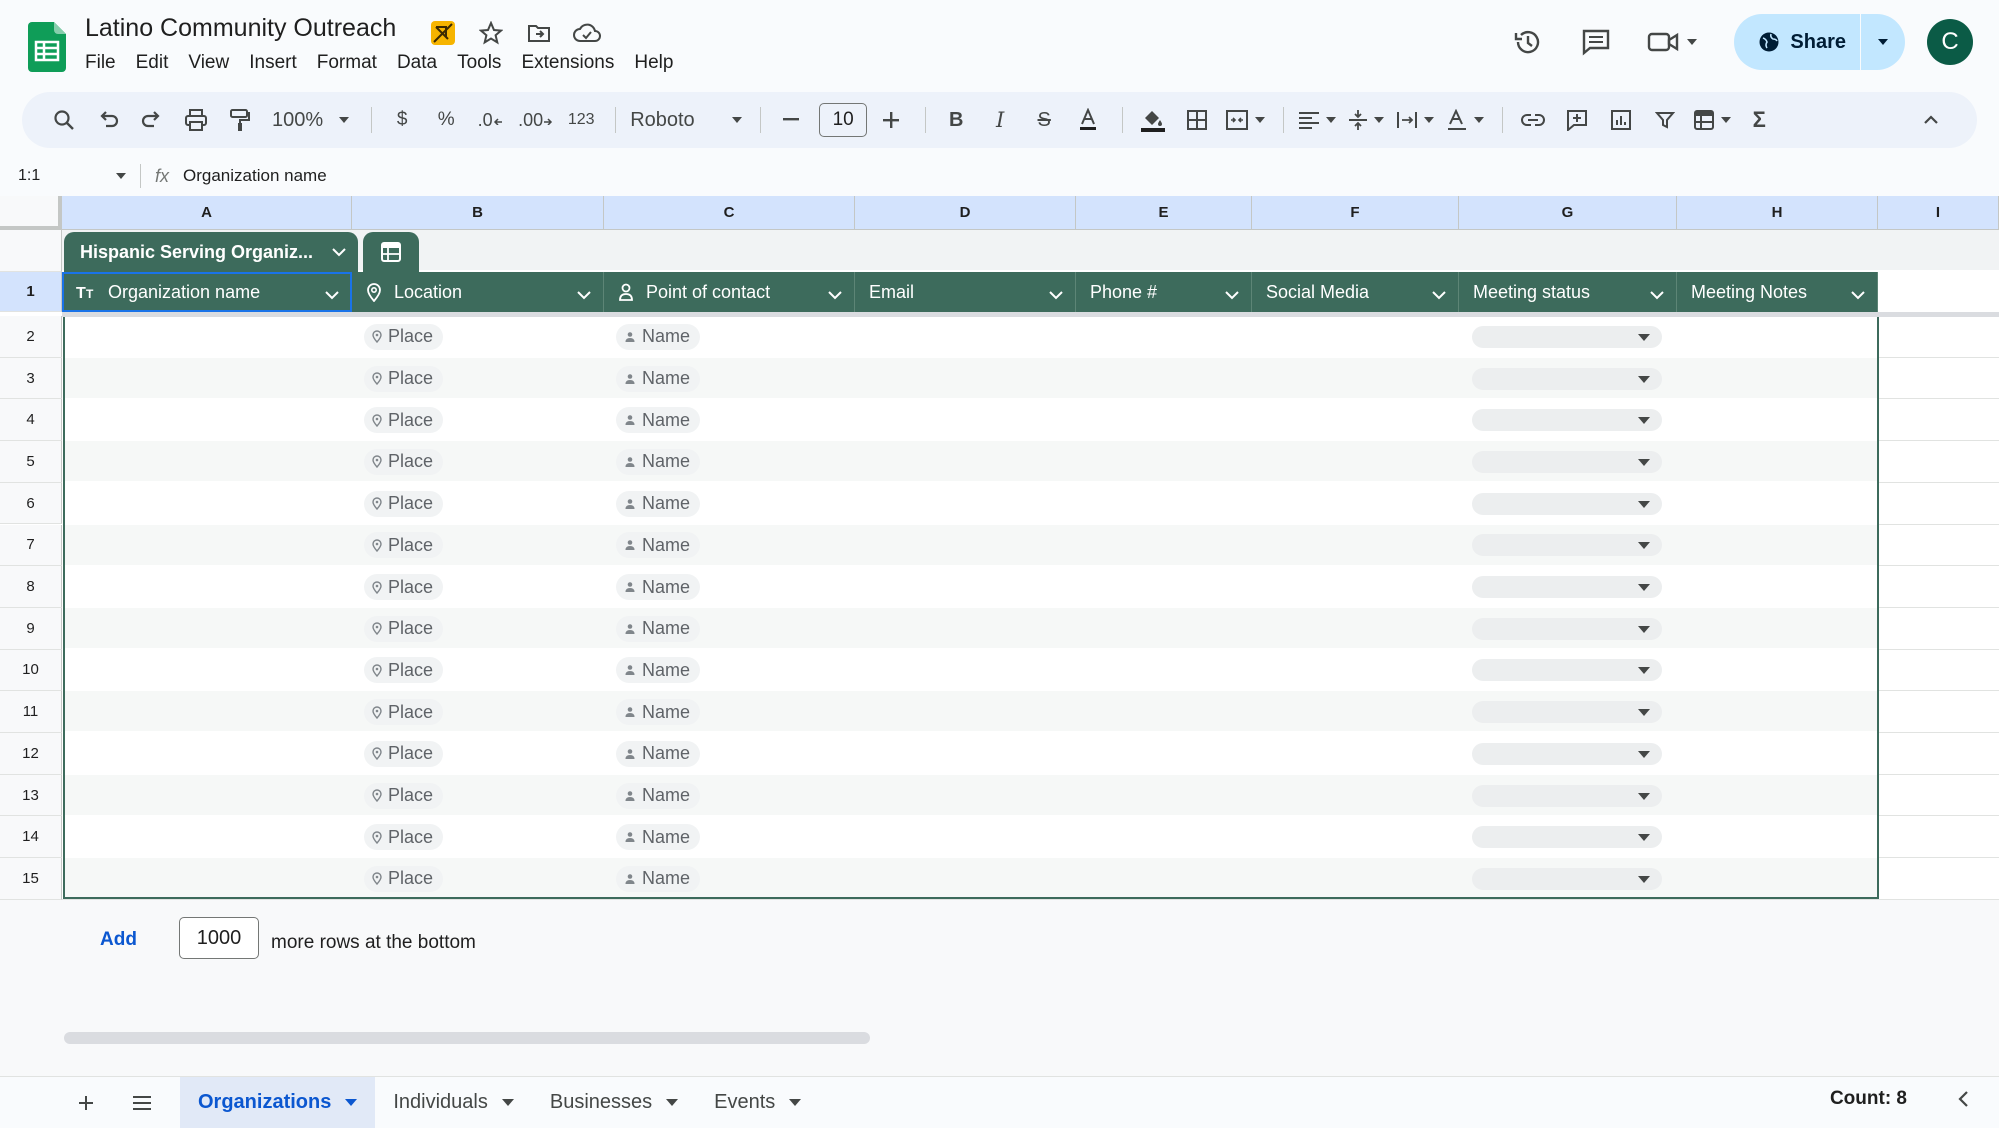  What do you see at coordinates (891, 120) in the screenshot?
I see `increase-font-size-icon` at bounding box center [891, 120].